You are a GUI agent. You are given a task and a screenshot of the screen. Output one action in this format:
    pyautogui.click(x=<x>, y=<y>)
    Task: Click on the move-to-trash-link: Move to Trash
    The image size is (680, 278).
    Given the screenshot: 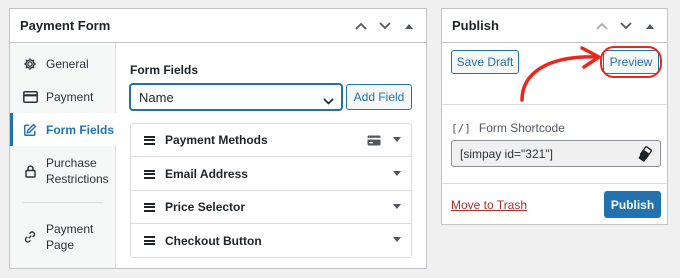 What is the action you would take?
    pyautogui.click(x=489, y=205)
    